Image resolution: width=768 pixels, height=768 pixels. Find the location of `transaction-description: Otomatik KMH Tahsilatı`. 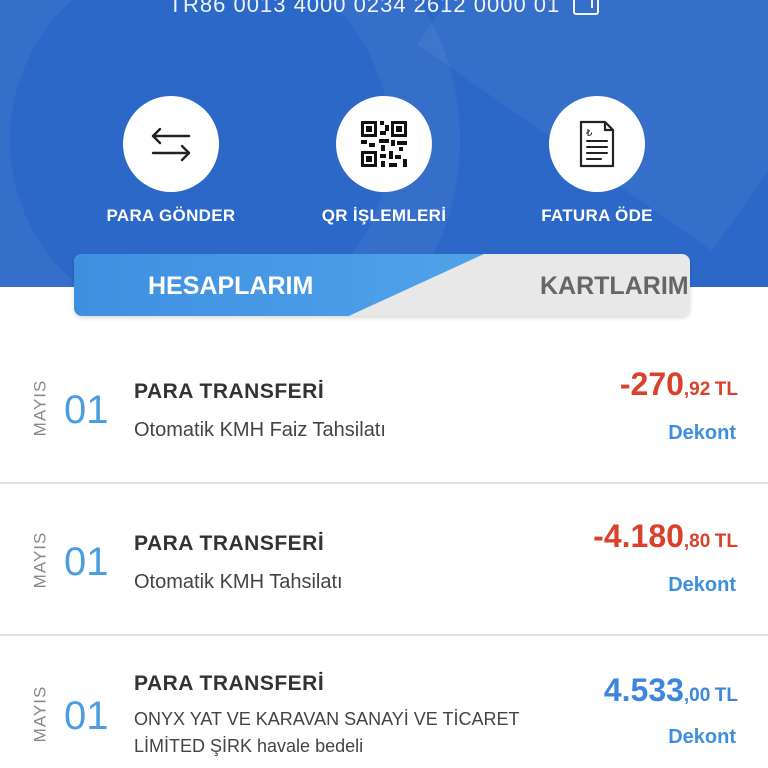

transaction-description: Otomatik KMH Tahsilatı is located at coordinates (238, 582).